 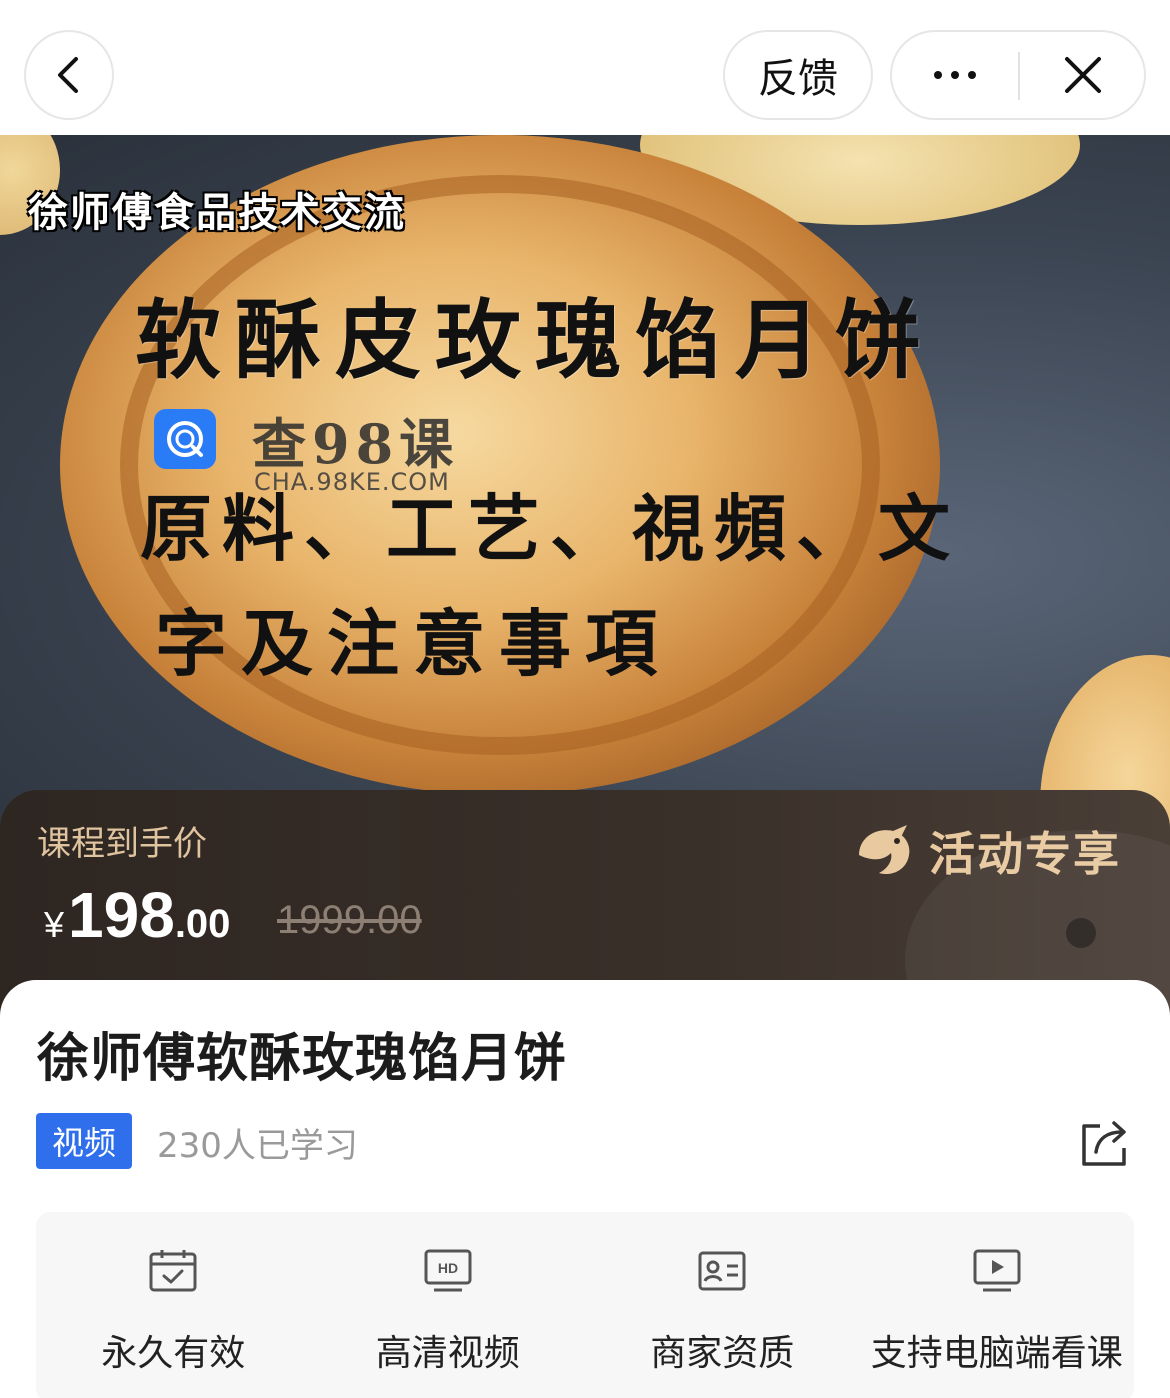 What do you see at coordinates (722, 1353) in the screenshot?
I see `feature-label: 商家资质` at bounding box center [722, 1353].